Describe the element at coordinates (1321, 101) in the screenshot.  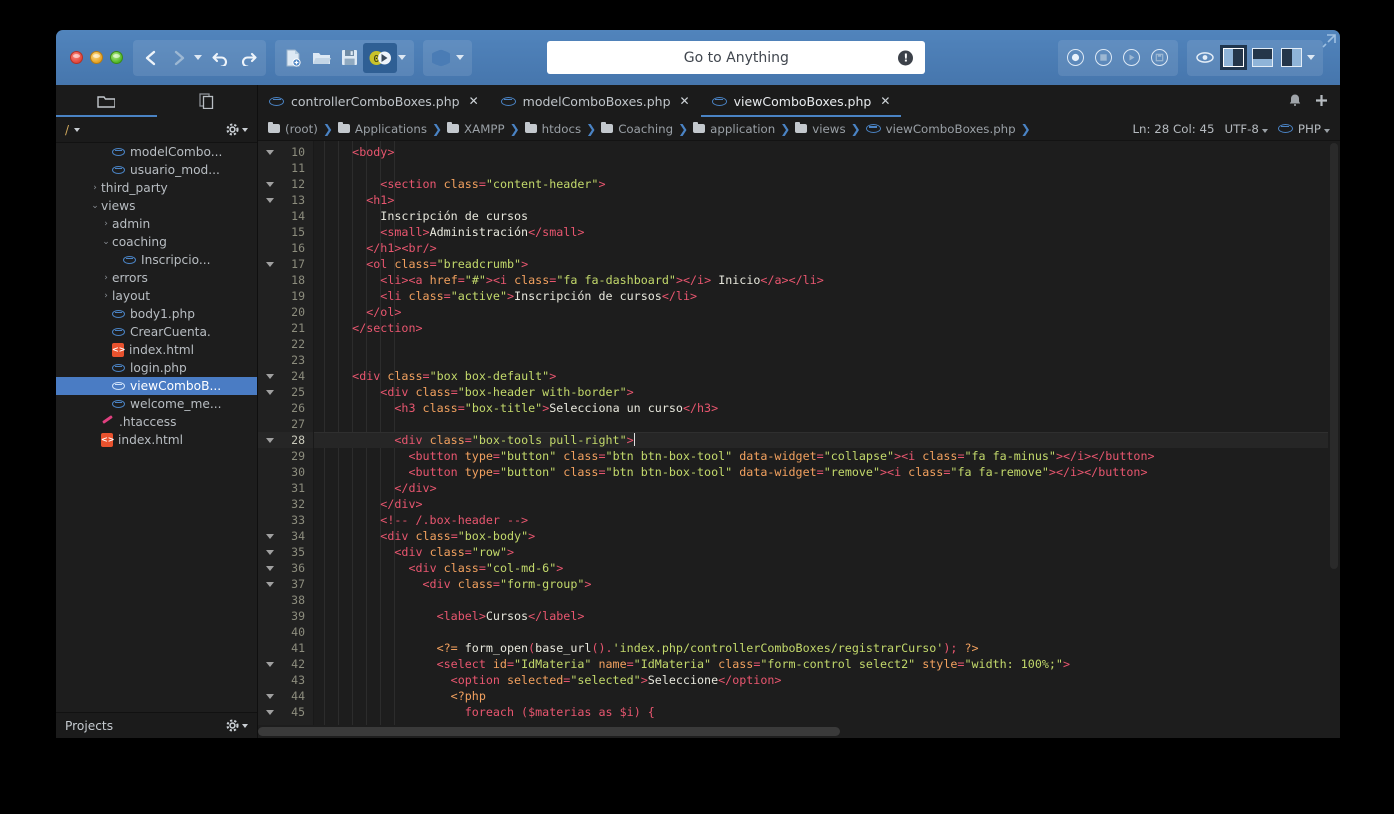
I see `plus-icon` at that location.